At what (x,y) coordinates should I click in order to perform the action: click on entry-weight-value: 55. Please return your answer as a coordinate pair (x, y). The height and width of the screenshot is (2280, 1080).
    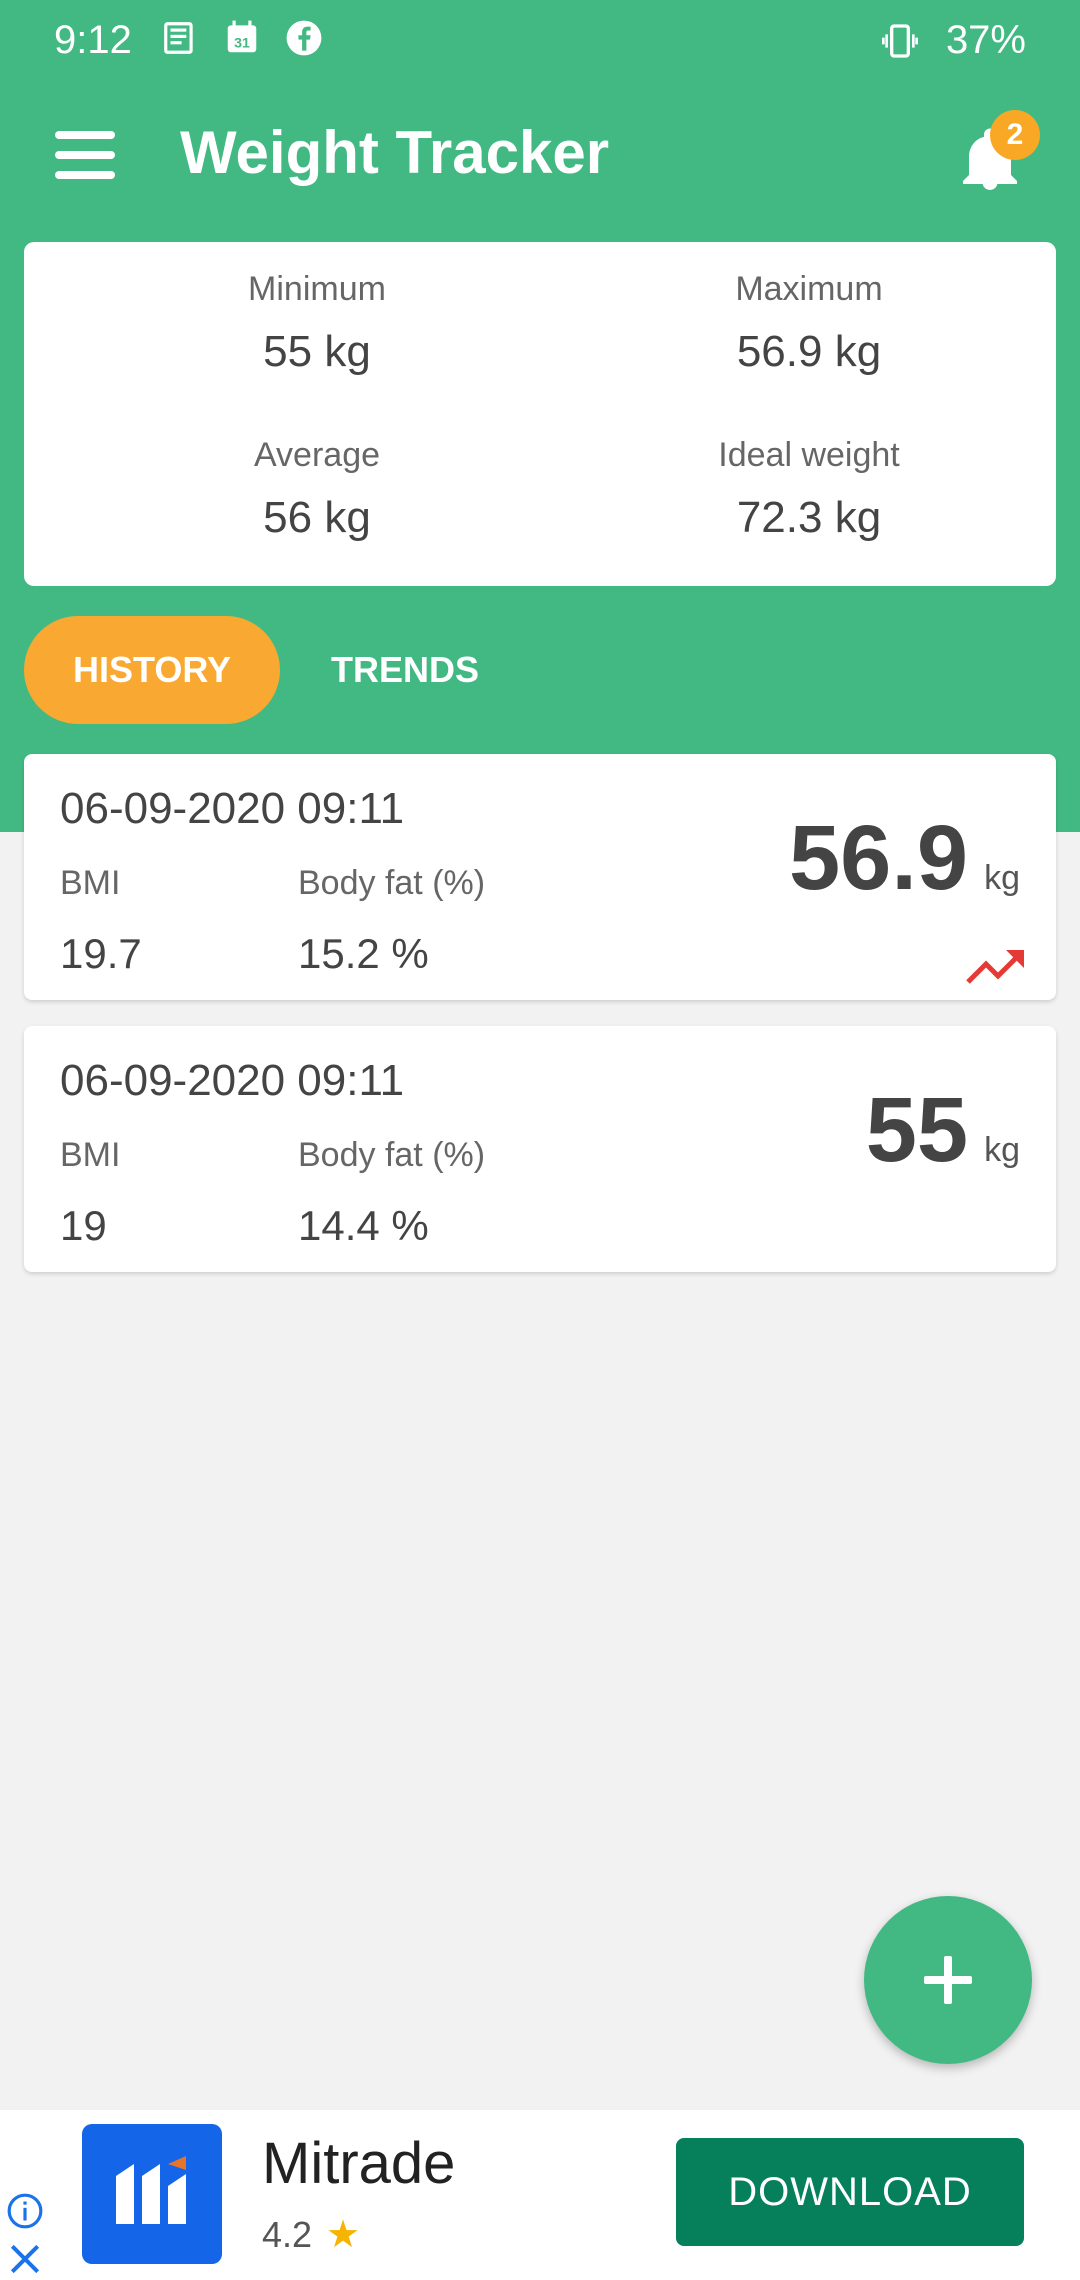
    Looking at the image, I should click on (917, 1130).